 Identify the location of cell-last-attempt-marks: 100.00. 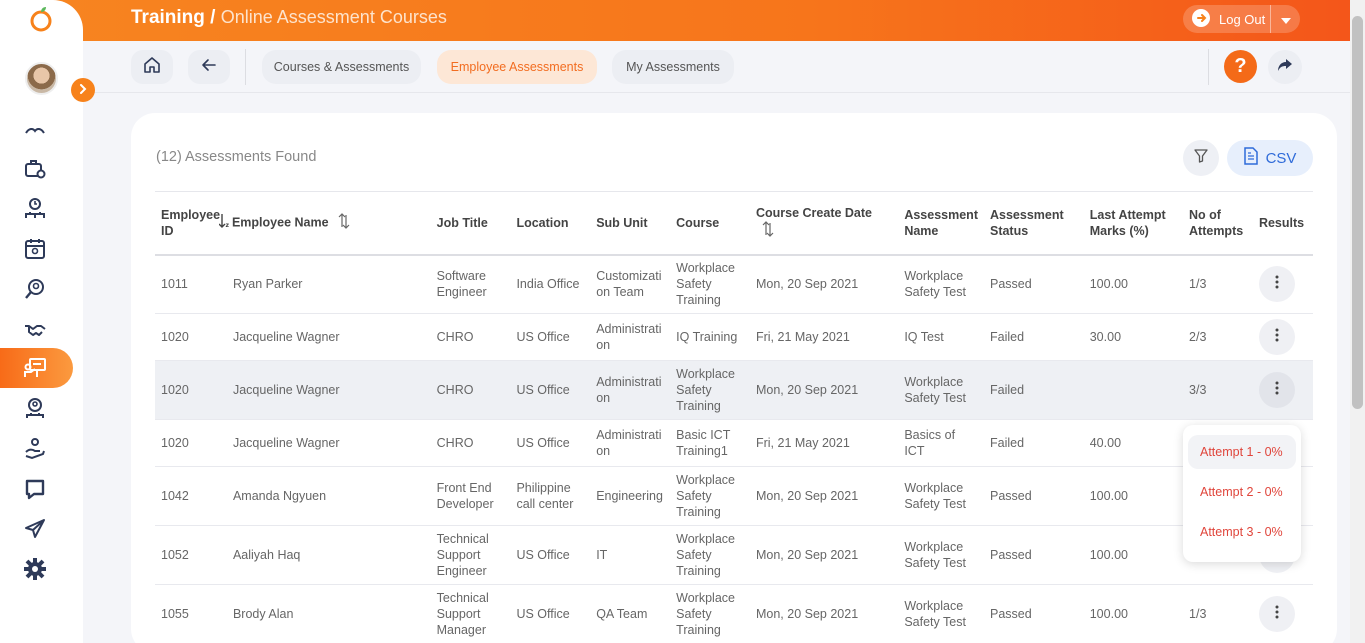
(1133, 555).